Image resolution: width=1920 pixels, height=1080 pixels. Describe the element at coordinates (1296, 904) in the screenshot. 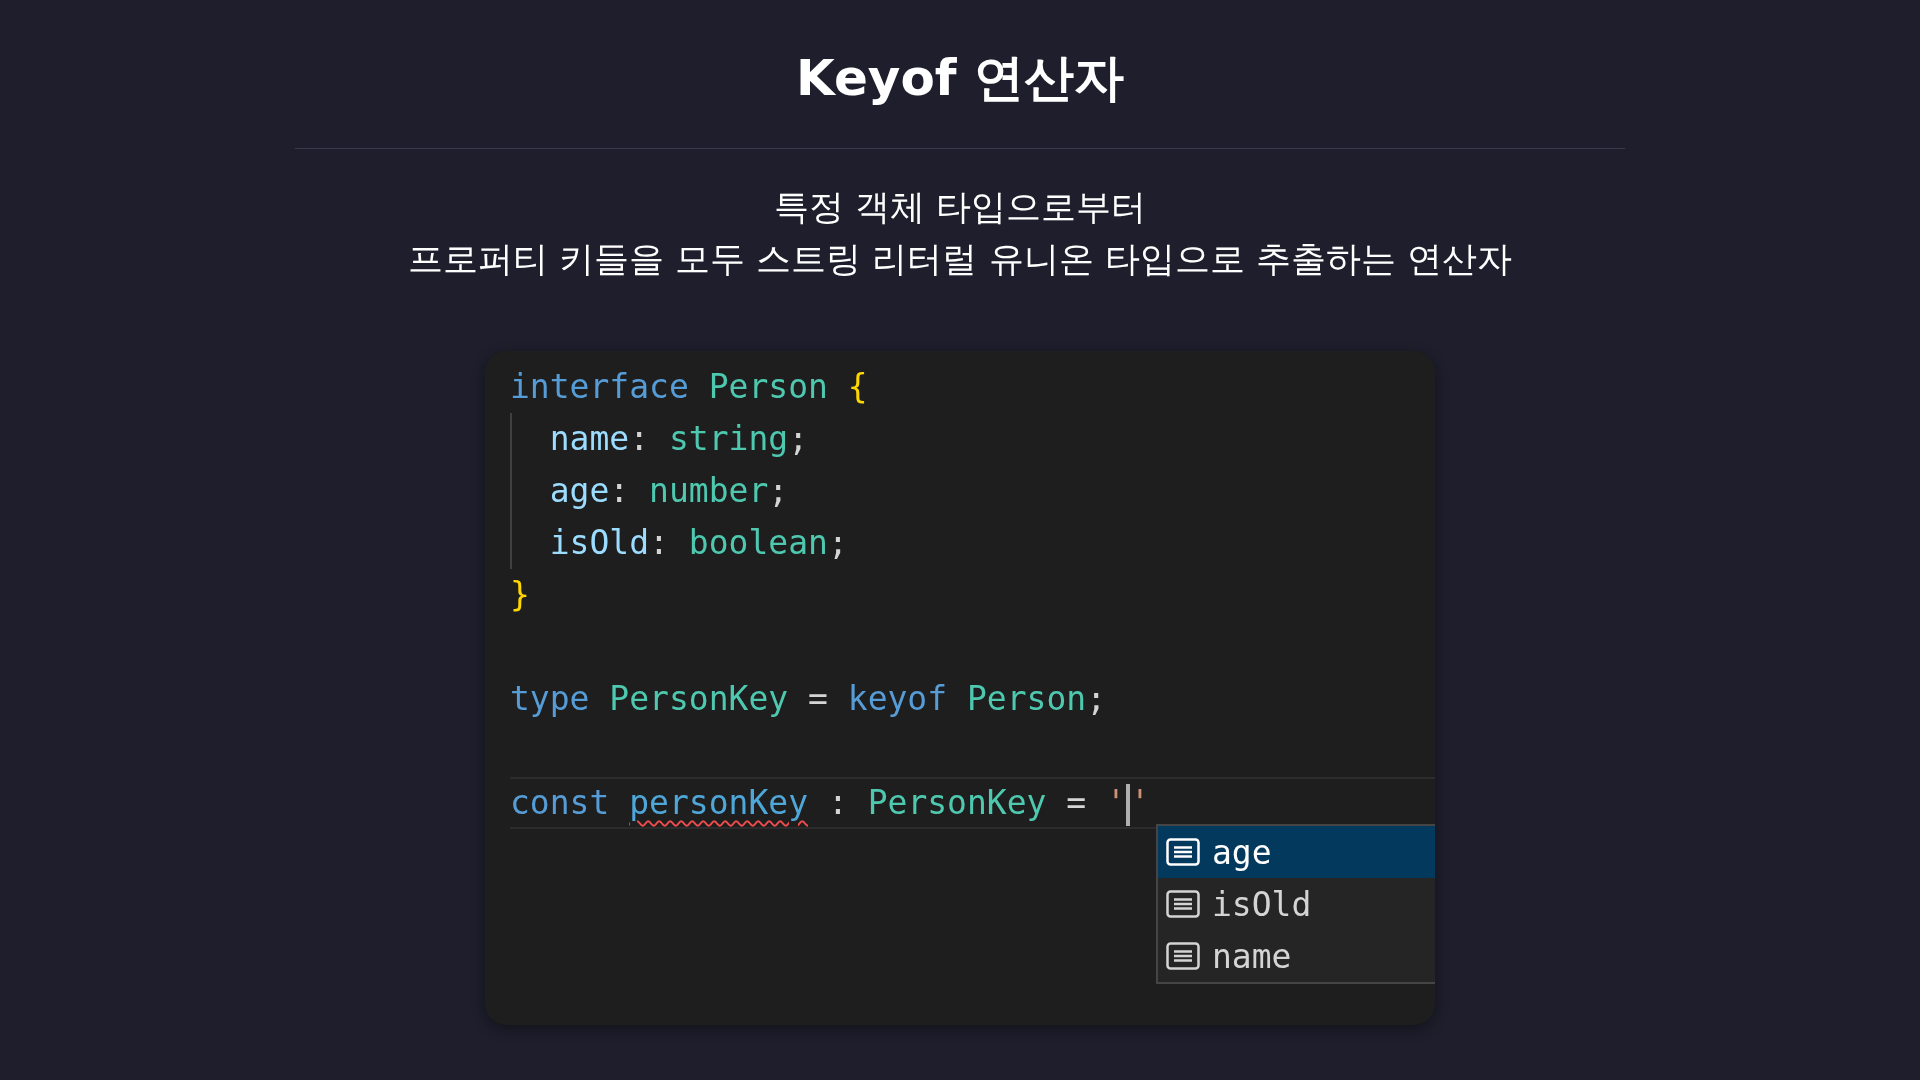

I see `suggestion-item: isOld` at that location.